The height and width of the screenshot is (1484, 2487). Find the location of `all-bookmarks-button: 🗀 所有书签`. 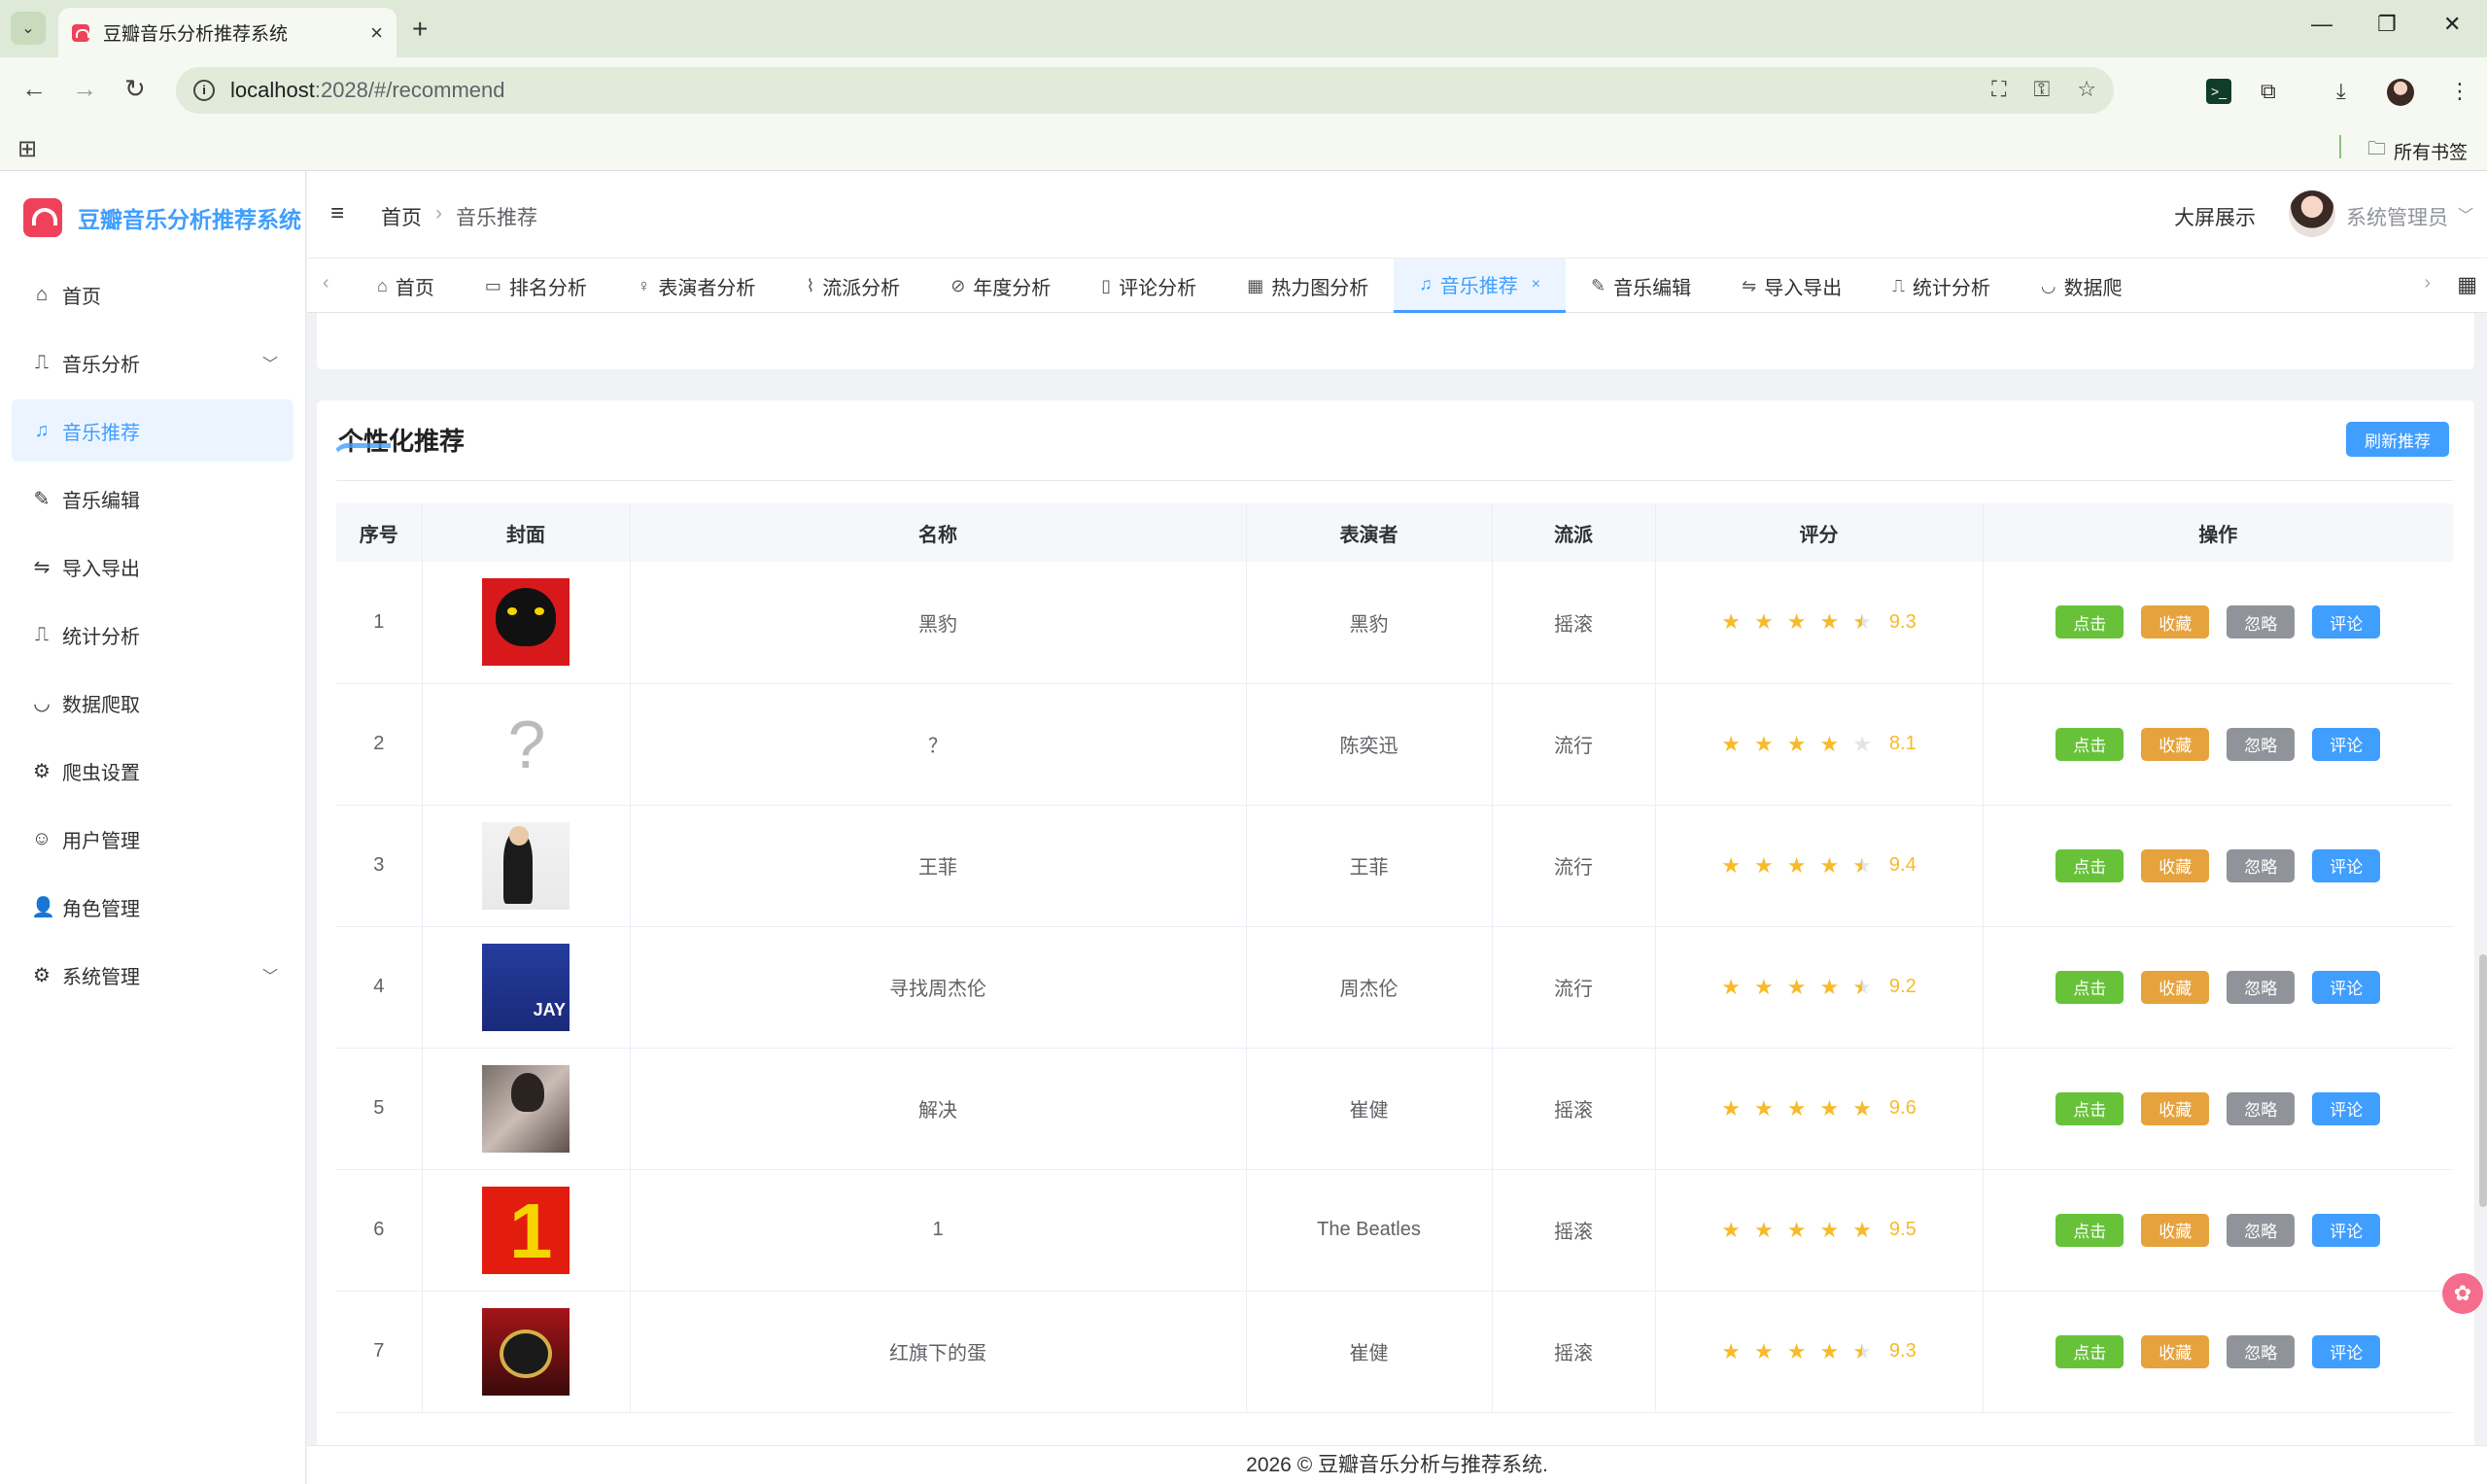

all-bookmarks-button: 🗀 所有书签 is located at coordinates (2417, 150).